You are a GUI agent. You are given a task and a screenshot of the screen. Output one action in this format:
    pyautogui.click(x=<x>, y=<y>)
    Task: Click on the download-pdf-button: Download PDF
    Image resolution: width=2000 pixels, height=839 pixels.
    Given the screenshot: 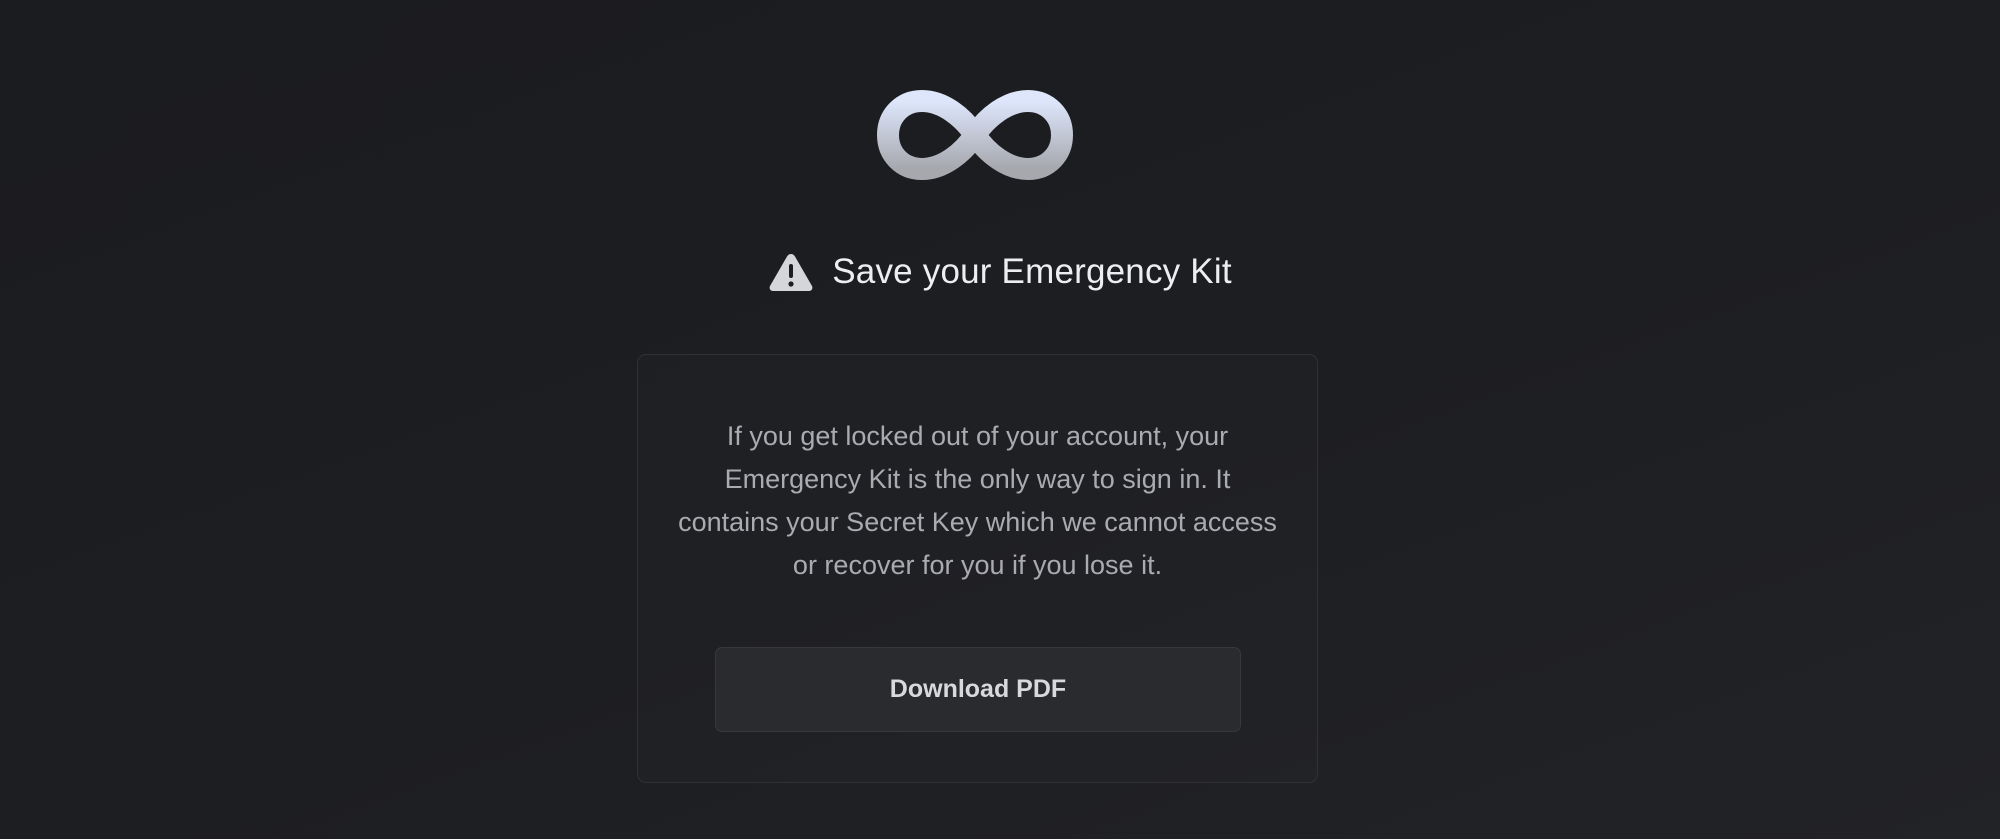 What is the action you would take?
    pyautogui.click(x=978, y=689)
    